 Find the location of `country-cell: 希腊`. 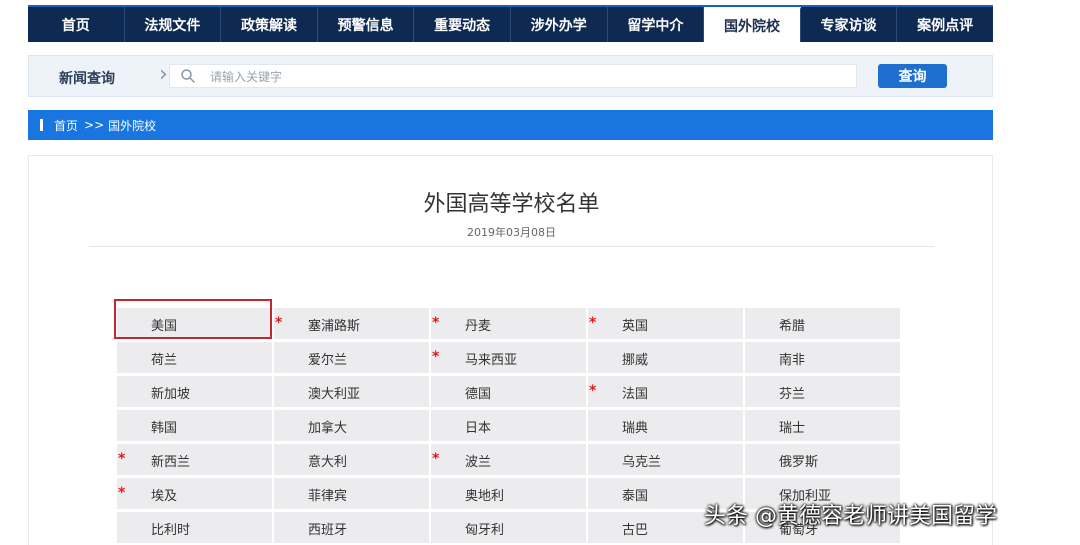

country-cell: 希腊 is located at coordinates (822, 323).